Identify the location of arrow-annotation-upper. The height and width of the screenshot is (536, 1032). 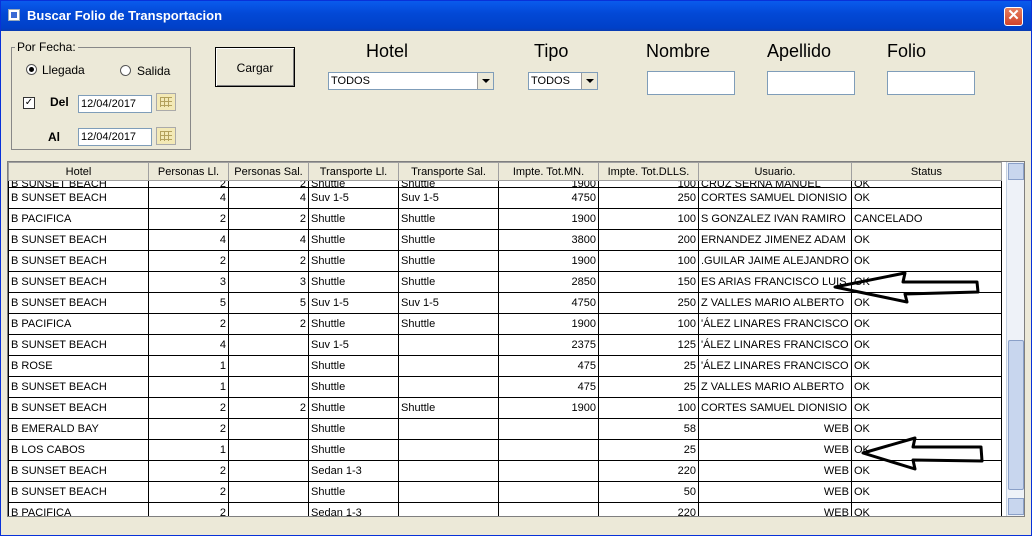
(906, 287).